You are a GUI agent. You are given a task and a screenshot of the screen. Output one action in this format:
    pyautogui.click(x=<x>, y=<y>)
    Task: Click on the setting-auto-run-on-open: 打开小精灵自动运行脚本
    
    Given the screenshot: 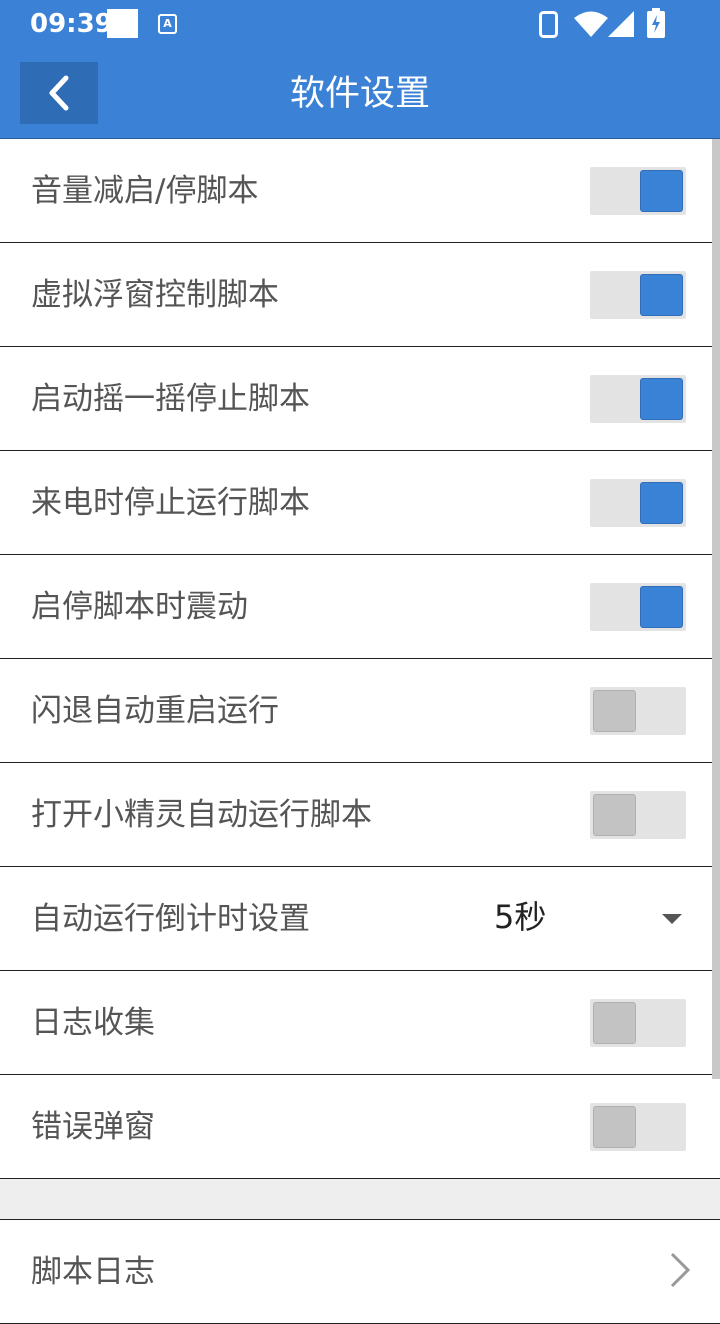 What is the action you would take?
    pyautogui.click(x=360, y=815)
    